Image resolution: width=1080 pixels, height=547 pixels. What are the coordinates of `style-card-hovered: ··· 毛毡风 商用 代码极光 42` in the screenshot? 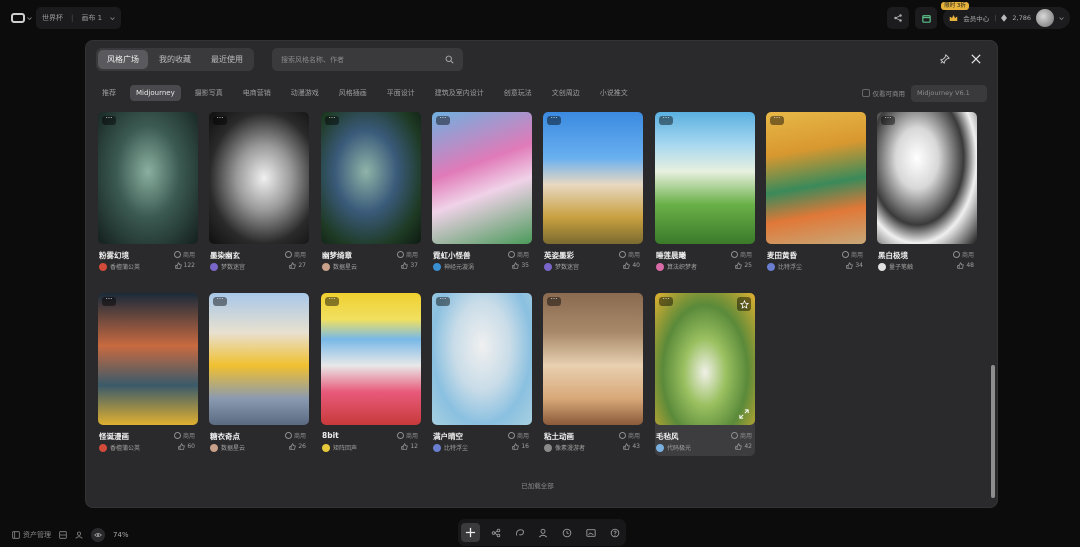 It's located at (705, 374).